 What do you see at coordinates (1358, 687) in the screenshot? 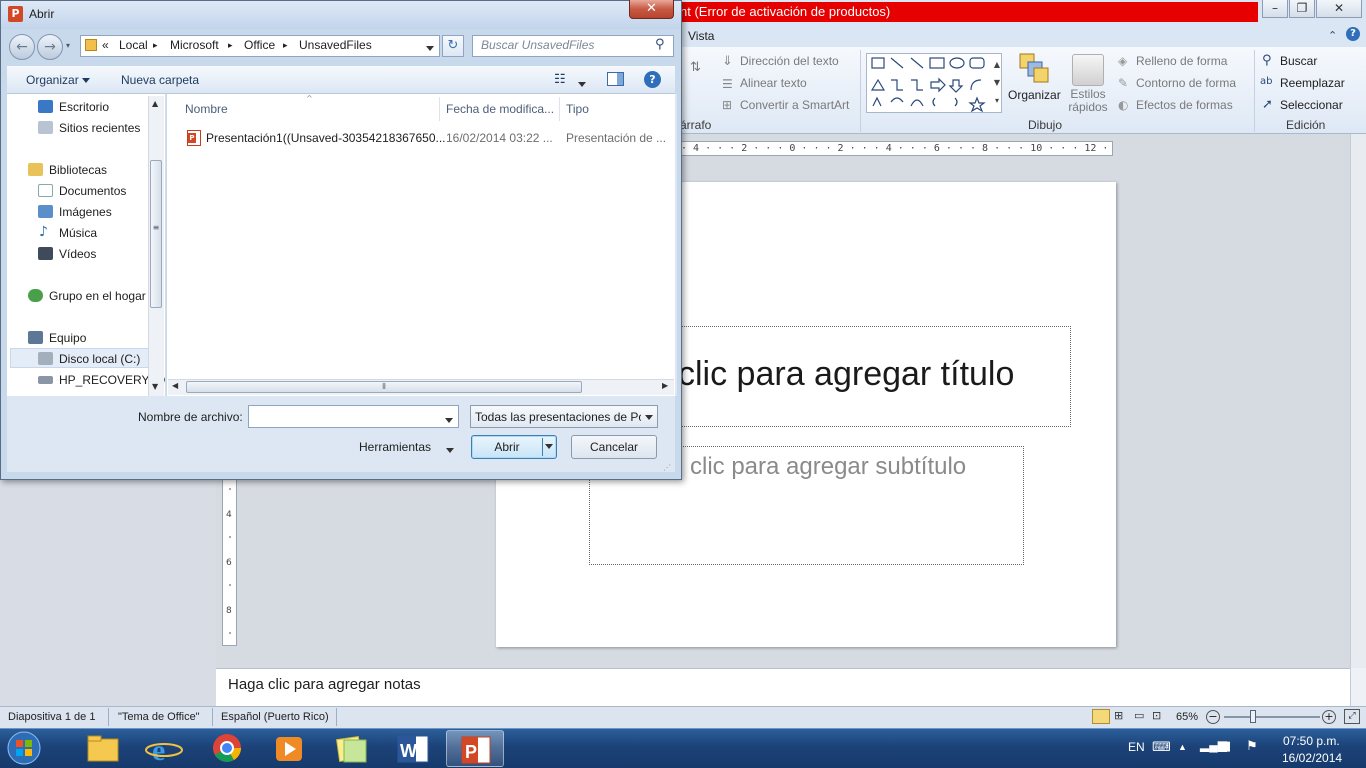
I see `notes-scrollbar` at bounding box center [1358, 687].